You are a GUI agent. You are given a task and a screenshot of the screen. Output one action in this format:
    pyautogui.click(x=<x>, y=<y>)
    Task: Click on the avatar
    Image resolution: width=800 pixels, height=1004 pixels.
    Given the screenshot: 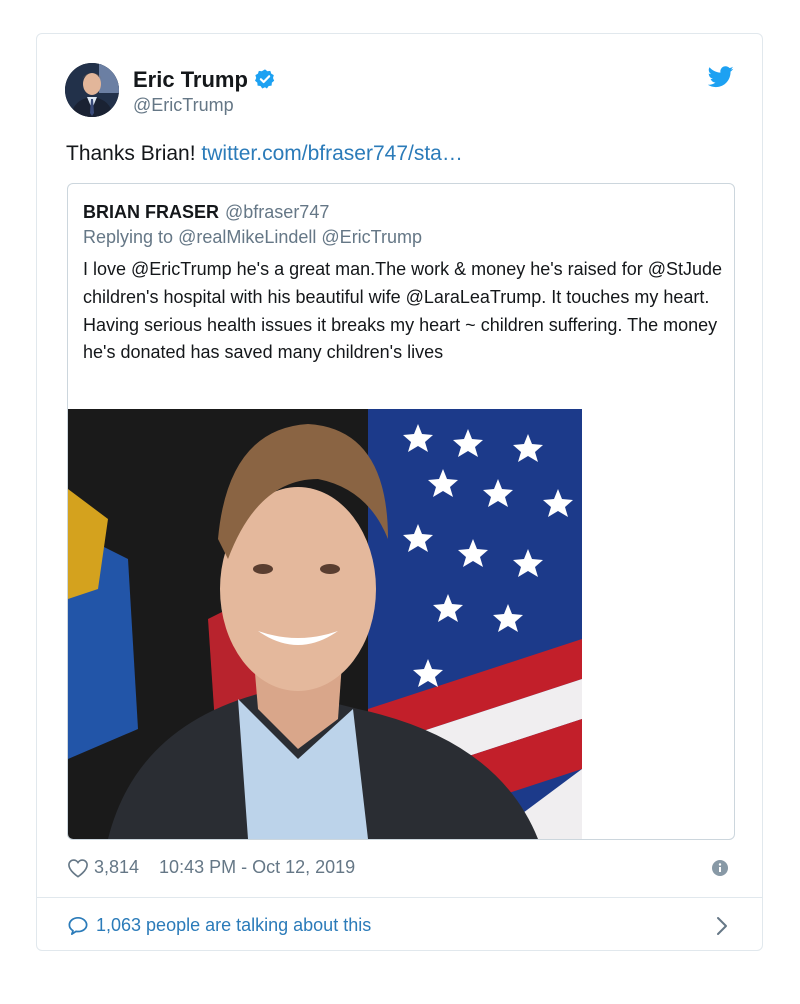 What is the action you would take?
    pyautogui.click(x=92, y=90)
    